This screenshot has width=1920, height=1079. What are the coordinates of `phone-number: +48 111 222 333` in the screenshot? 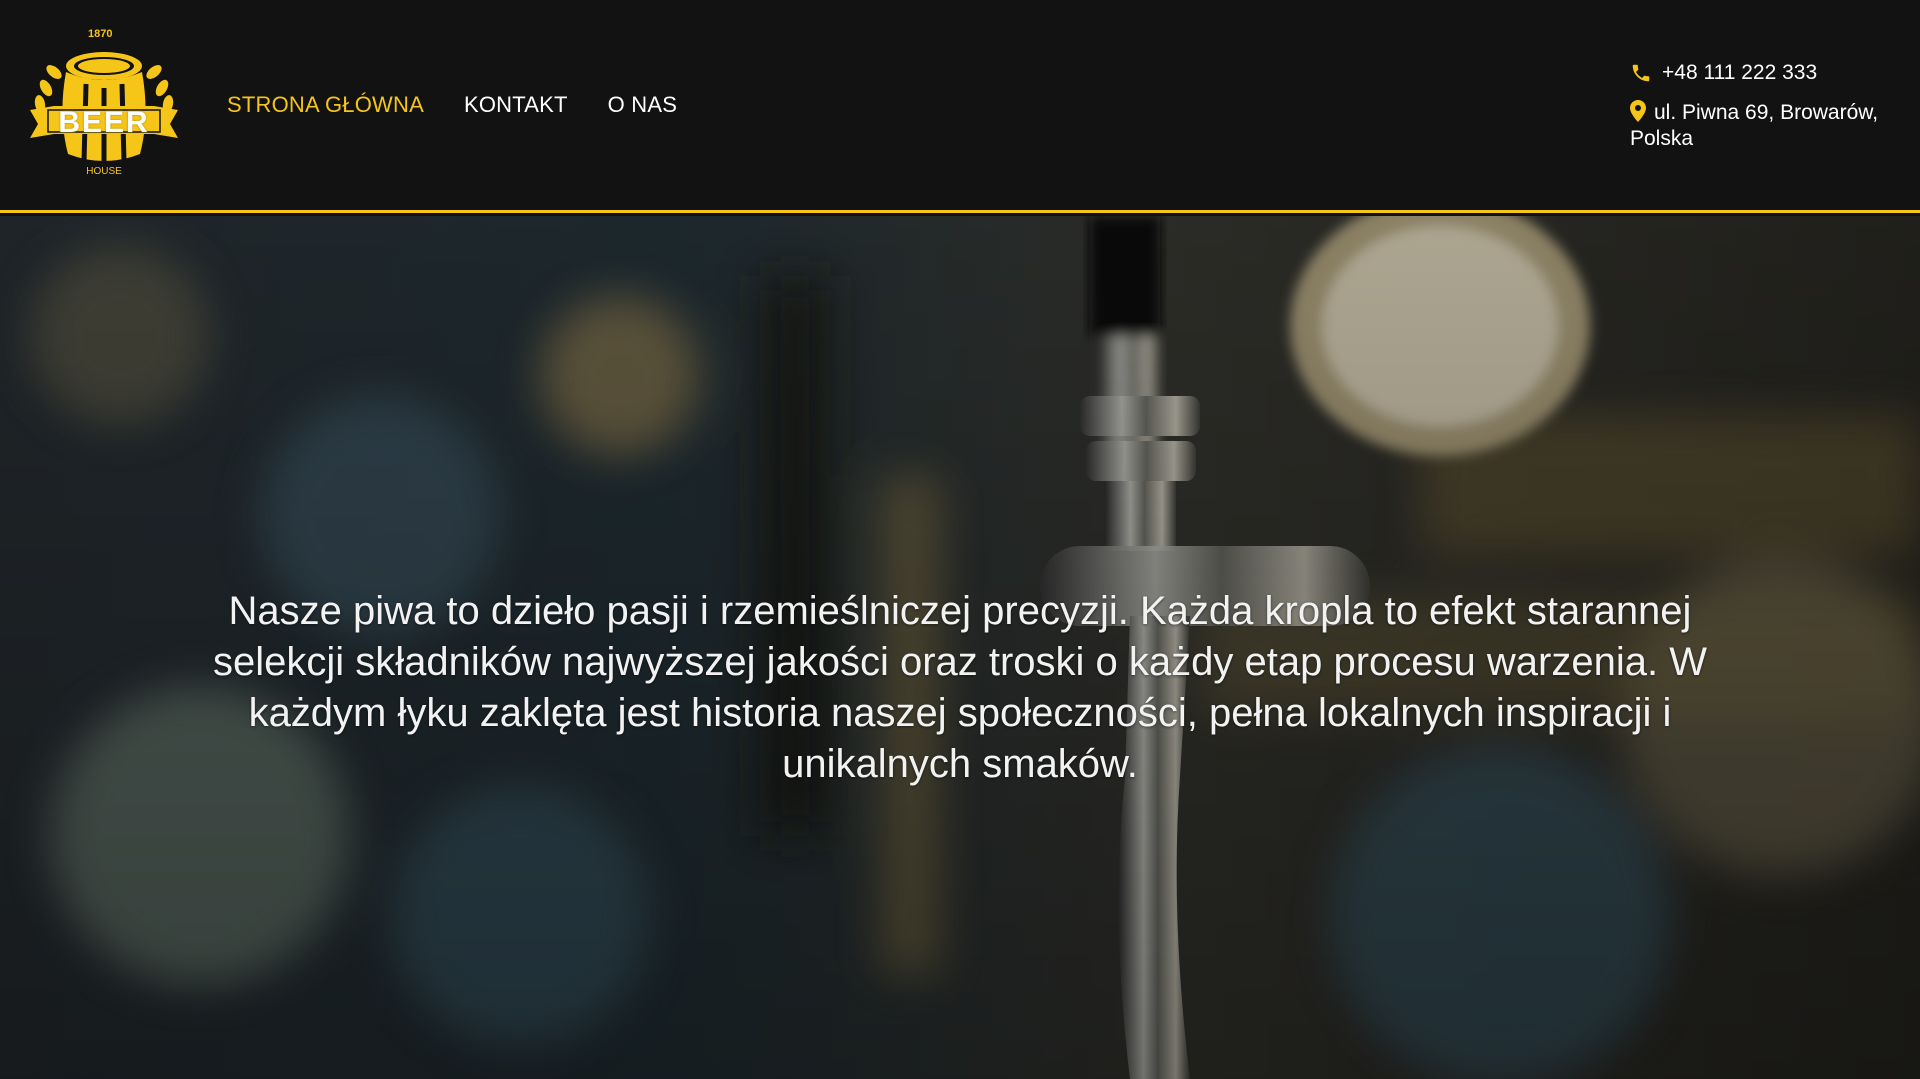 It's located at (1740, 72).